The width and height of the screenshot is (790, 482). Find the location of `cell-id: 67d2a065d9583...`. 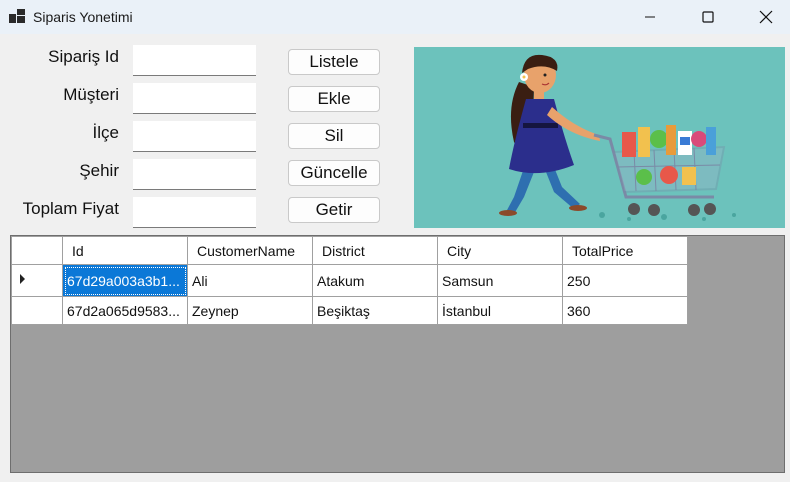

cell-id: 67d2a065d9583... is located at coordinates (125, 310).